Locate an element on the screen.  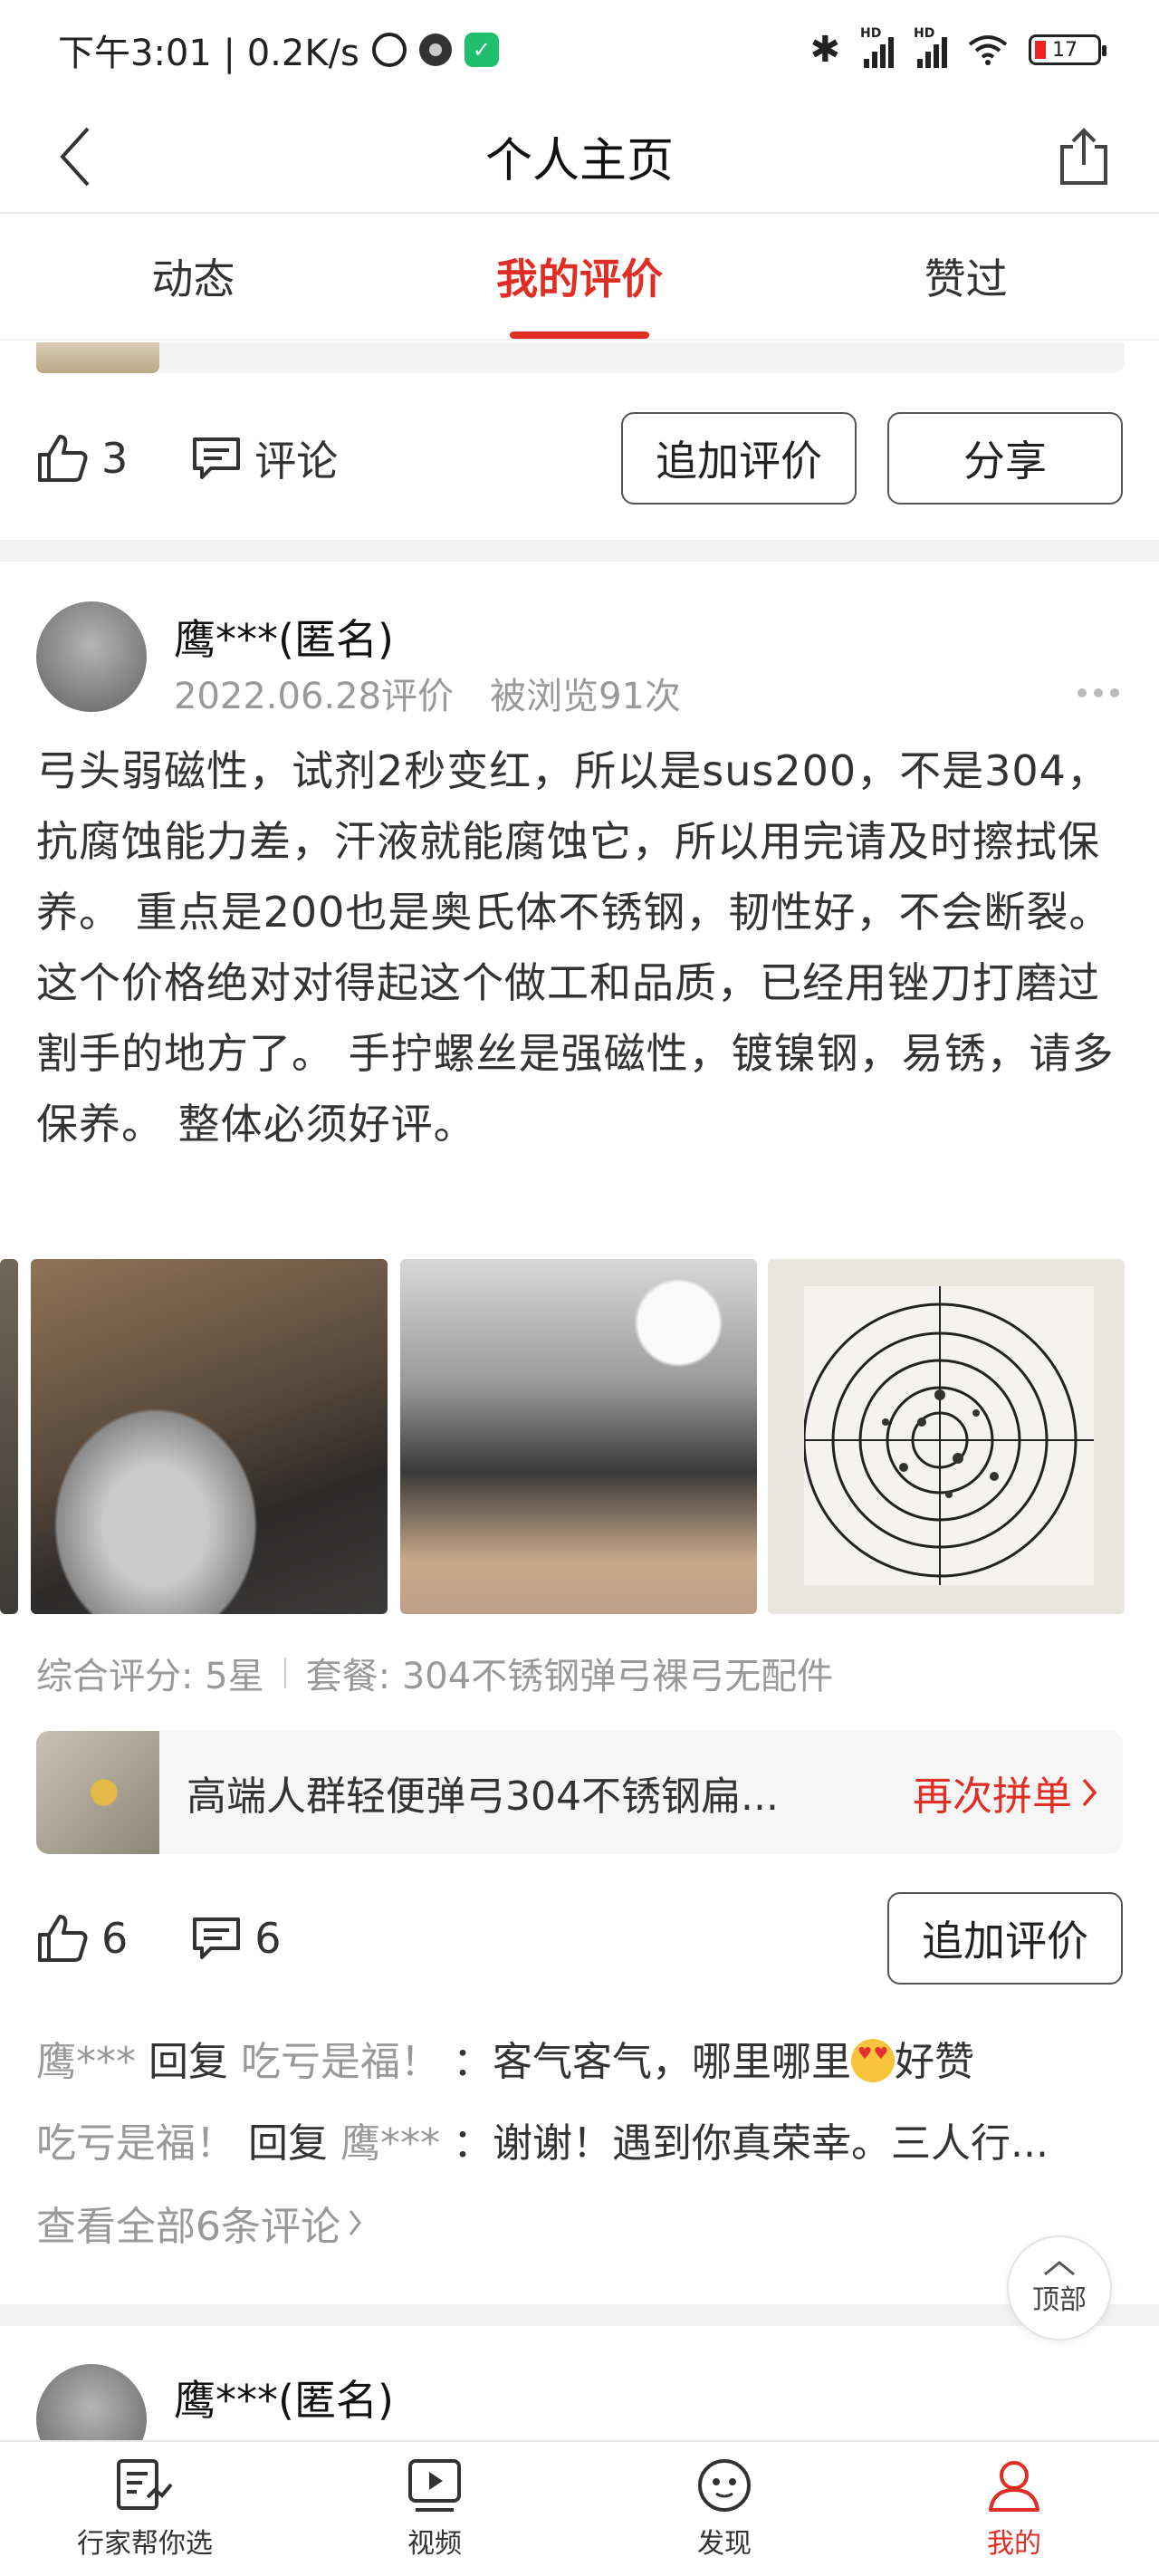
tab-liked: 赞过 is located at coordinates (965, 276).